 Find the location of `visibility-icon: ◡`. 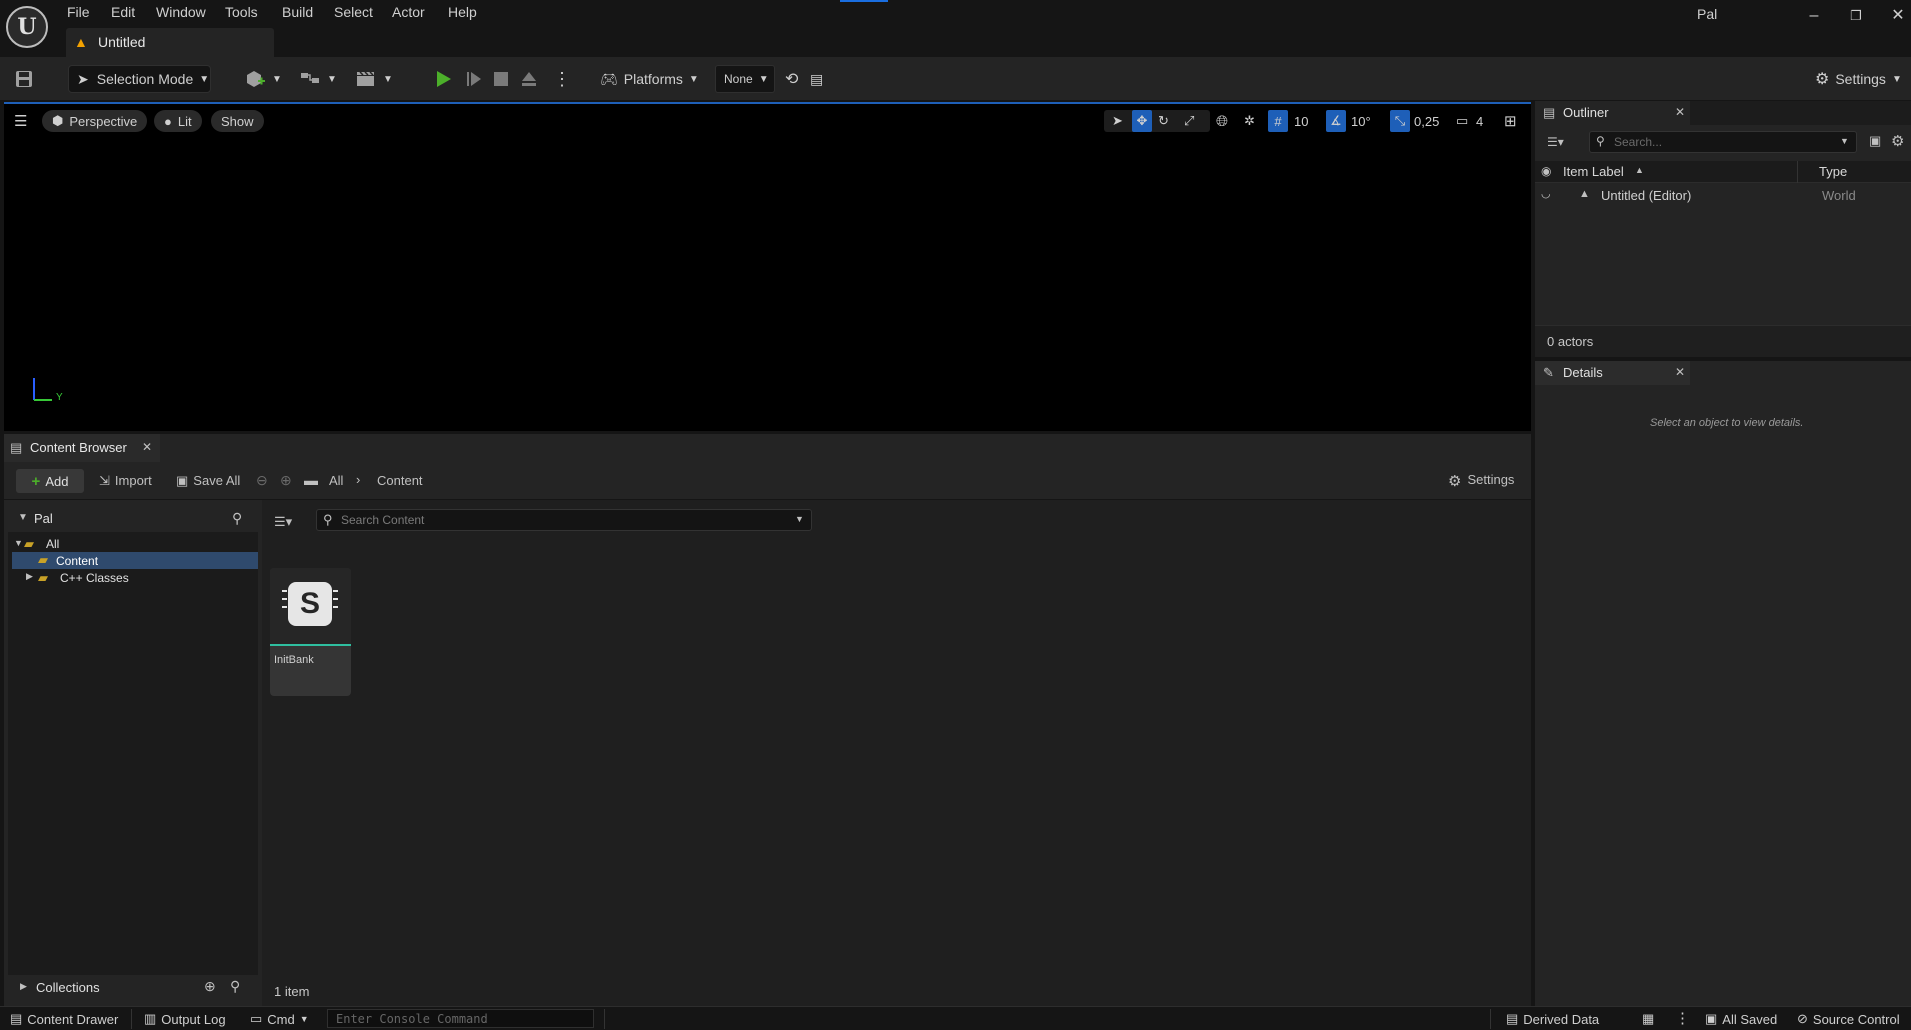

visibility-icon: ◡ is located at coordinates (1546, 193).